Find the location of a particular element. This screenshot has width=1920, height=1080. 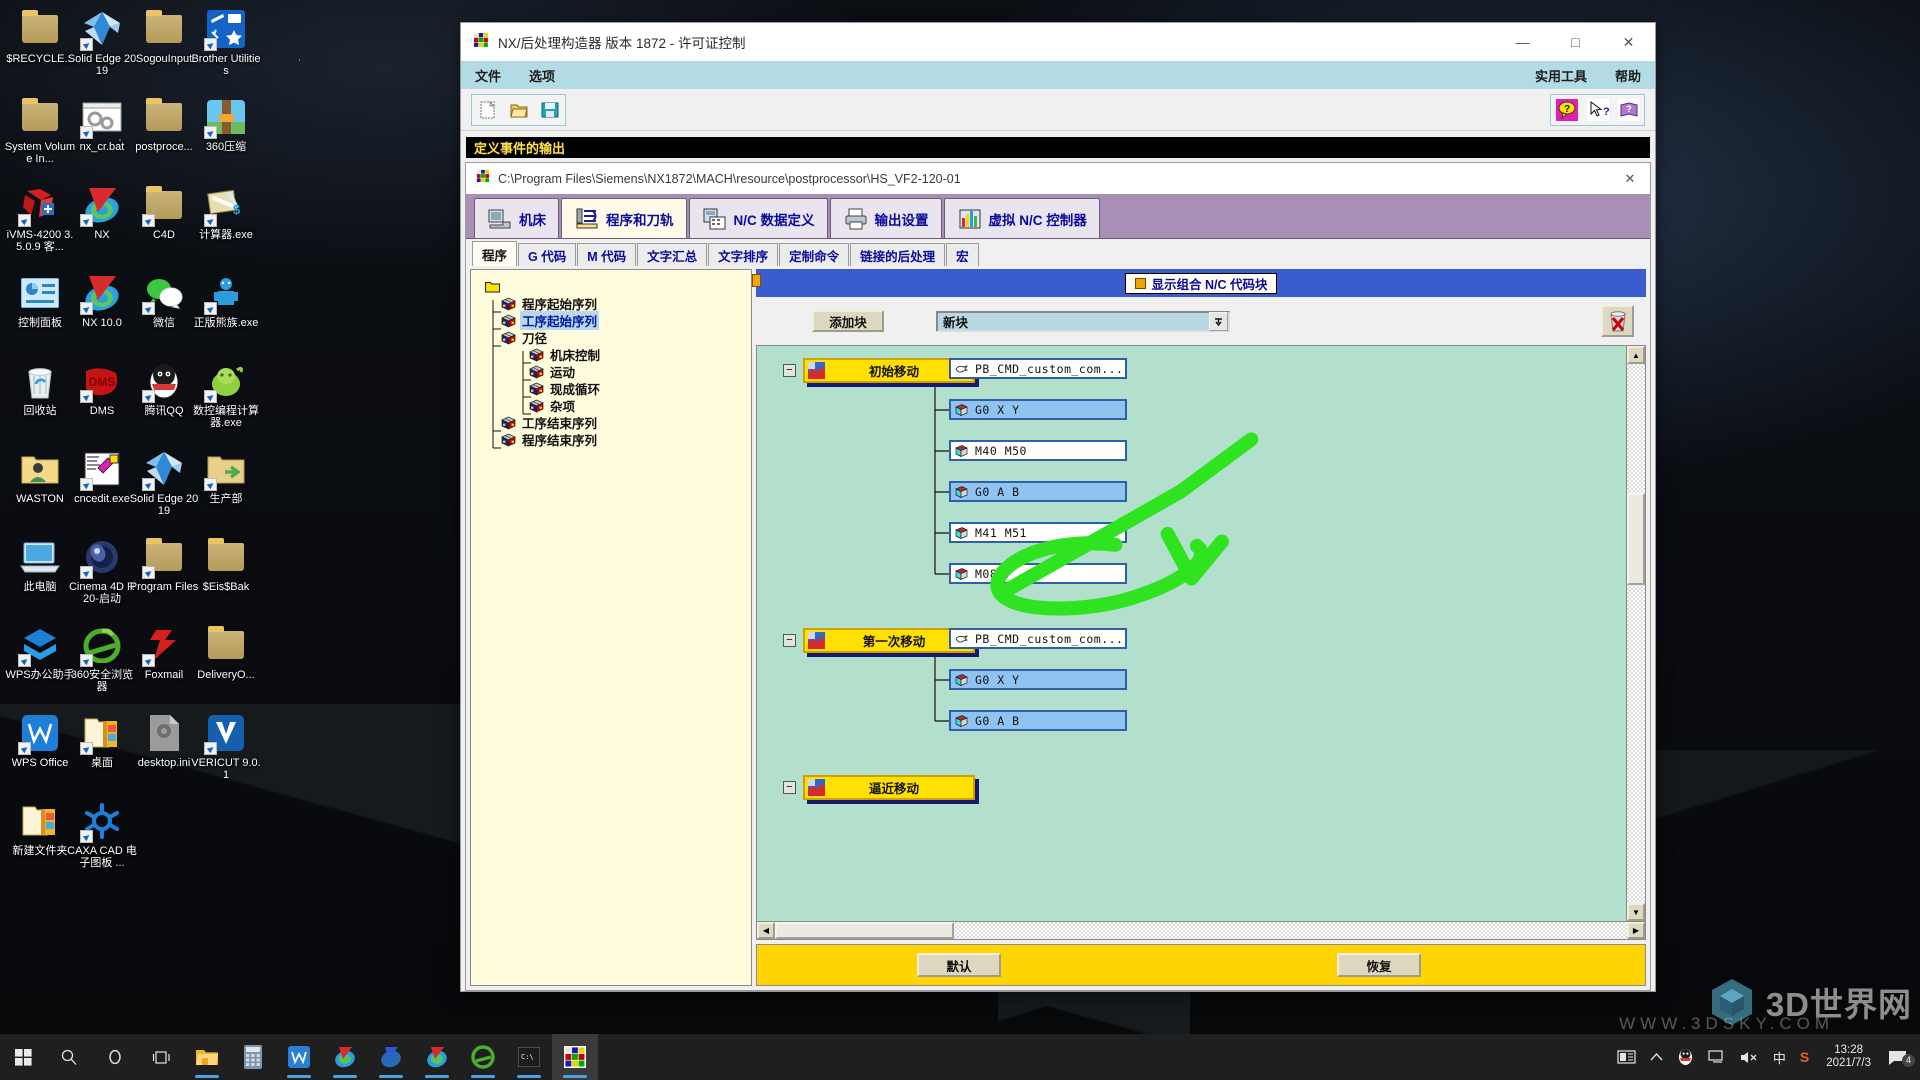

main-tab-3: N/C 数据定义 is located at coordinates (758, 218).